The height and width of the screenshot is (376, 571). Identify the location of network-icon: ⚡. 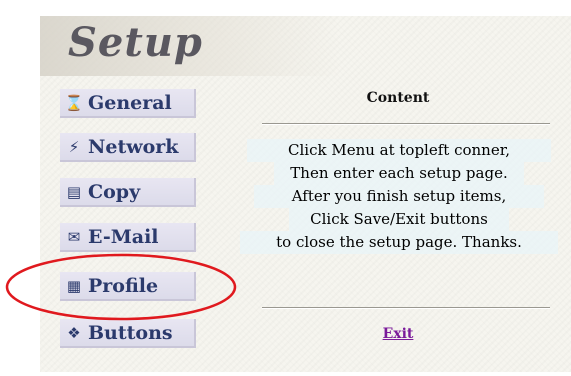
(74, 146).